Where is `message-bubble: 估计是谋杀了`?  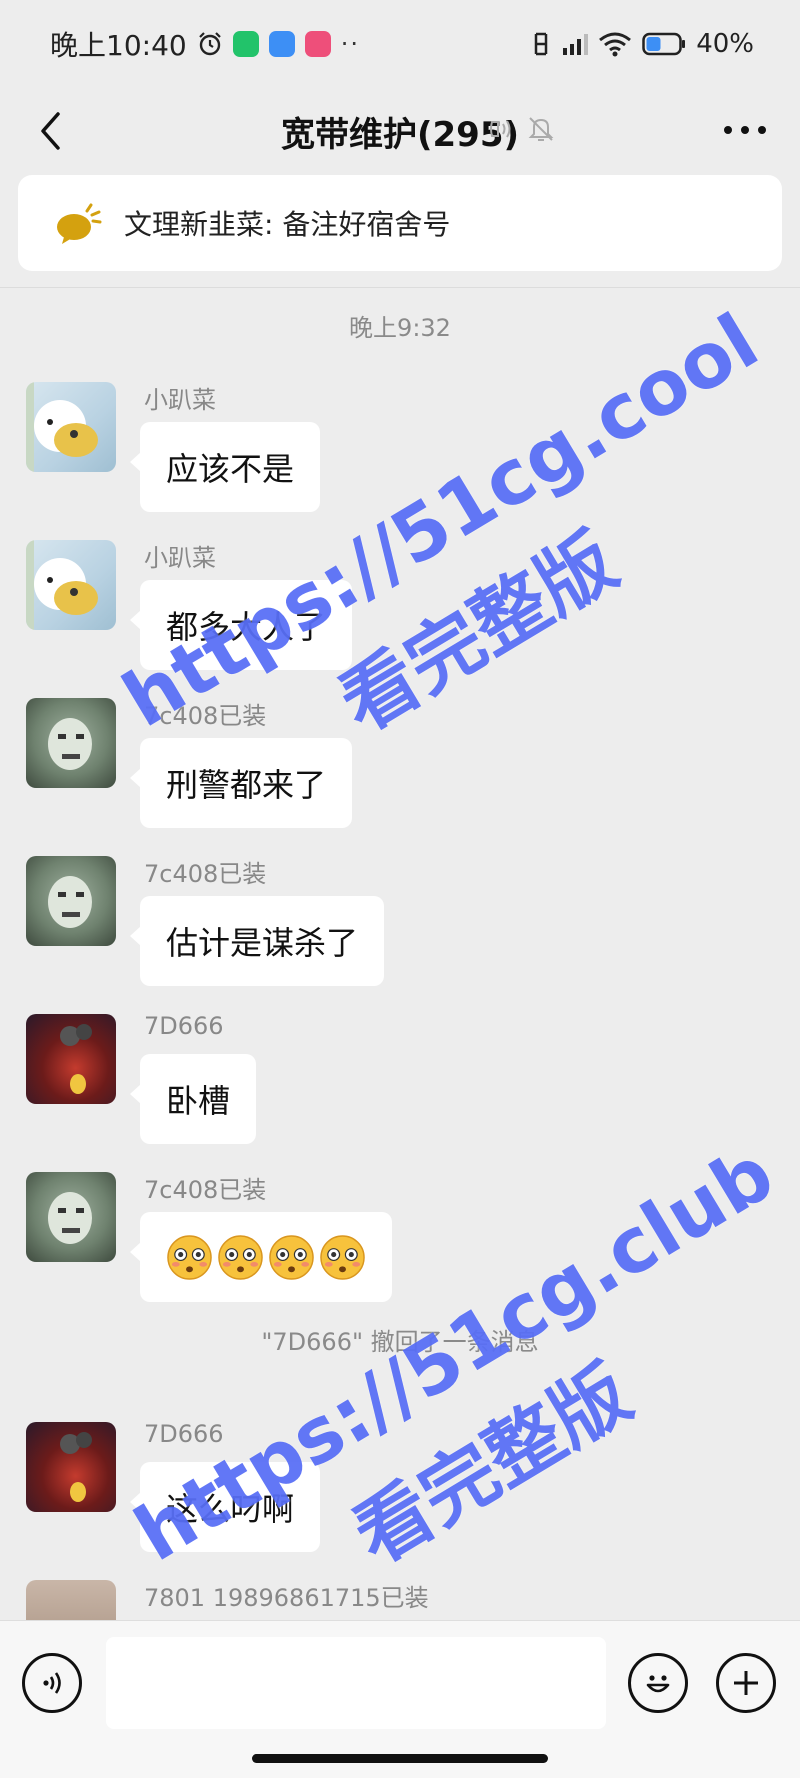 message-bubble: 估计是谋杀了 is located at coordinates (257, 941).